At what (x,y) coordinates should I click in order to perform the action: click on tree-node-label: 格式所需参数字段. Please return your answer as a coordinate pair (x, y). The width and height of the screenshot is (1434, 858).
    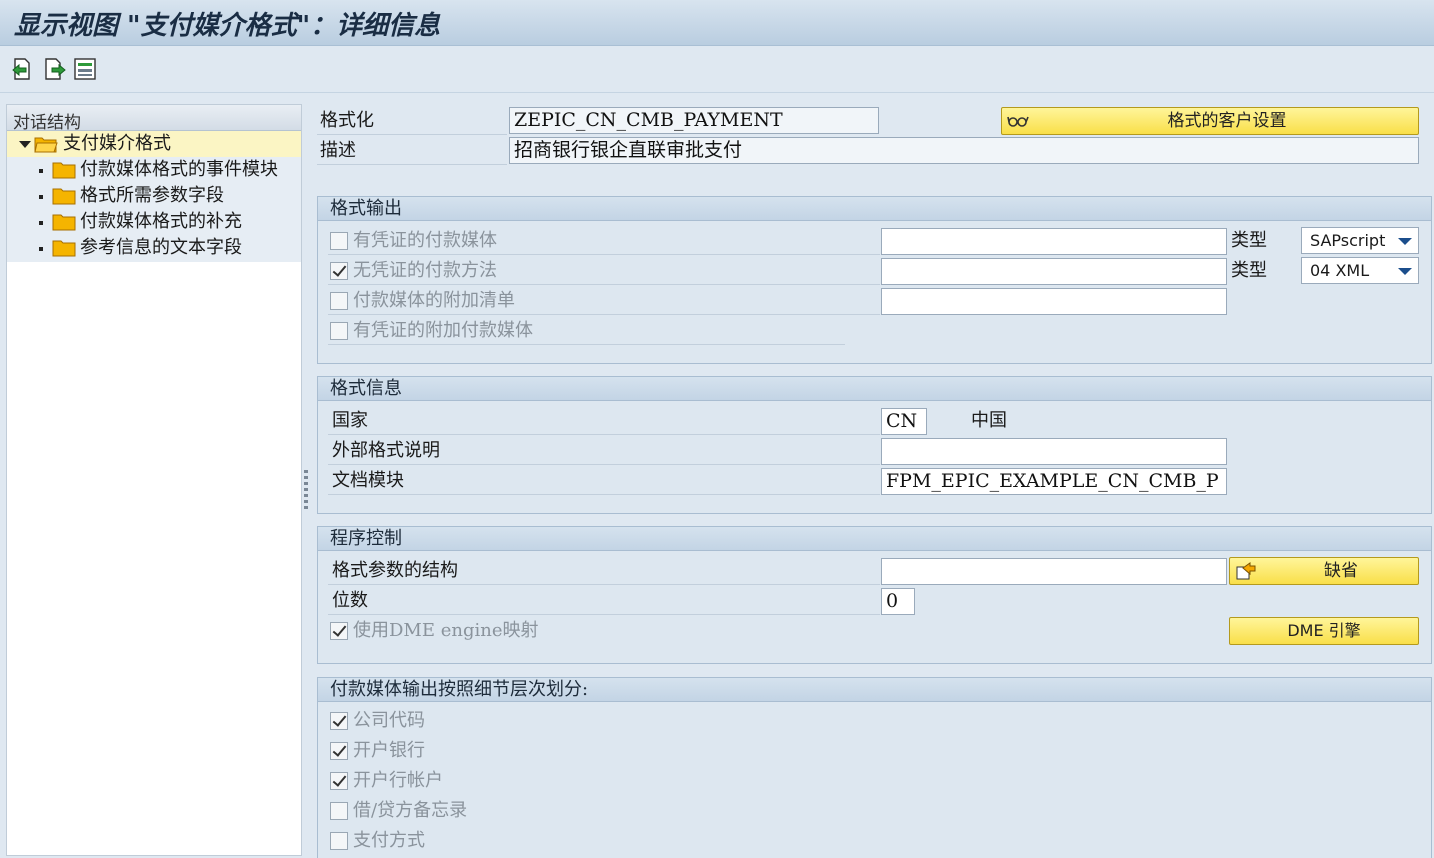
    Looking at the image, I should click on (152, 195).